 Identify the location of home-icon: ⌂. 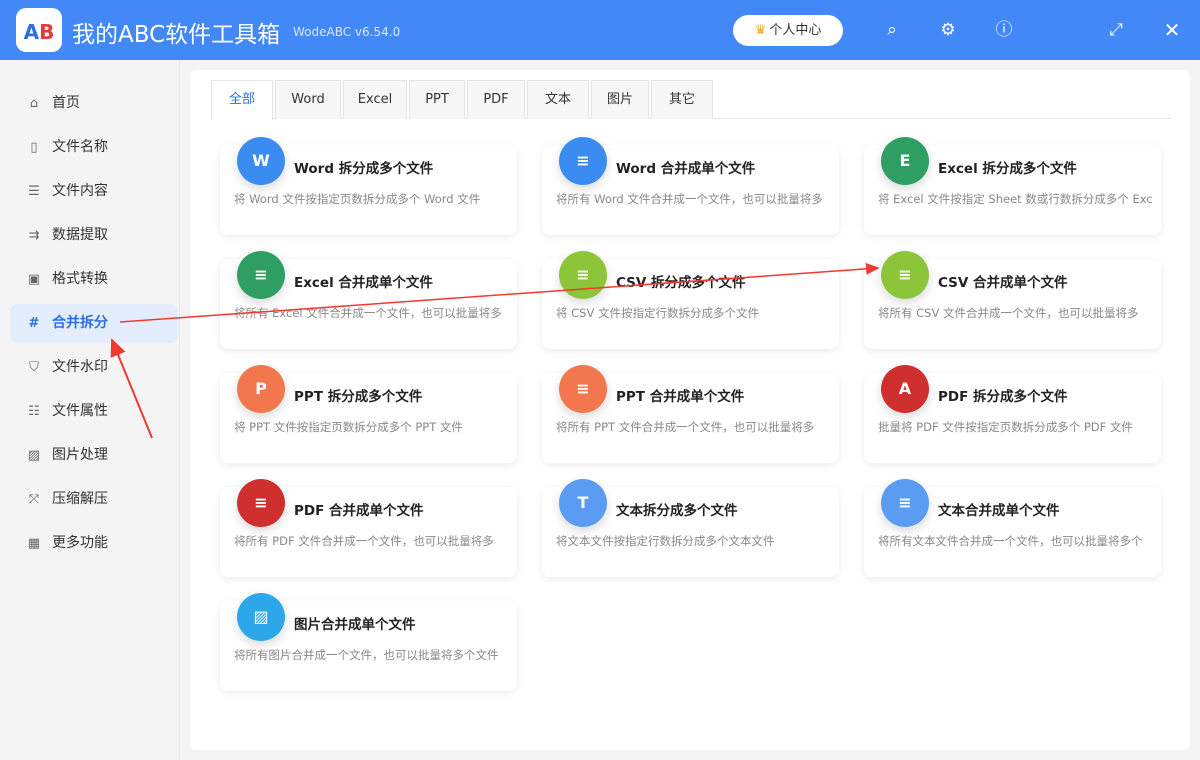
(34, 103).